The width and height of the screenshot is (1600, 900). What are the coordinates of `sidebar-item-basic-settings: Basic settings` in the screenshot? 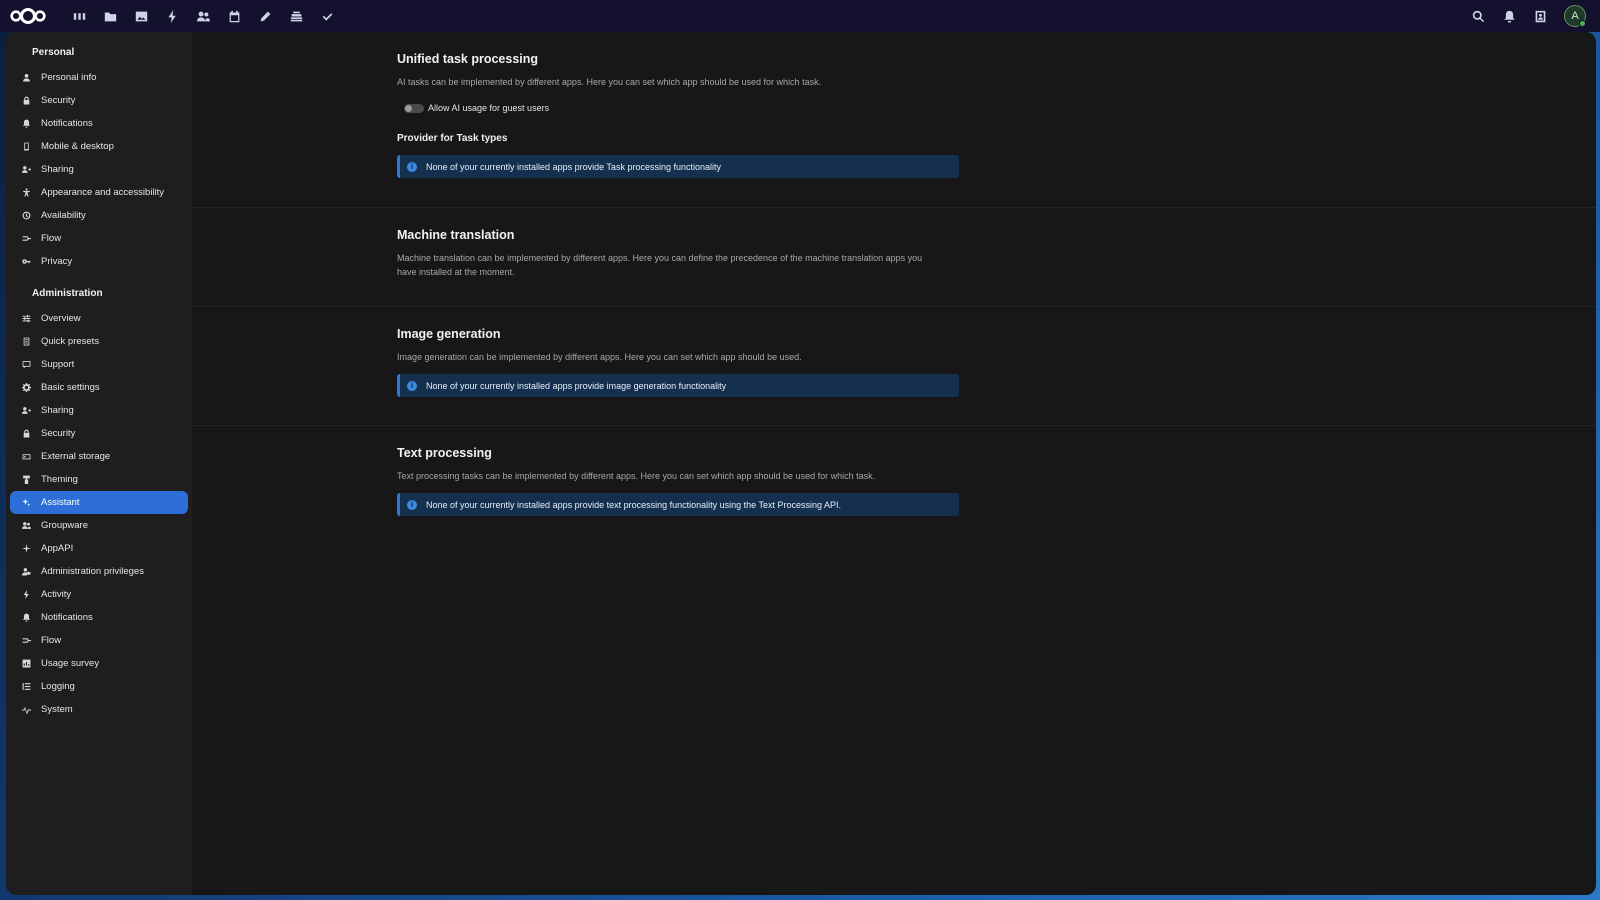 It's located at (99, 387).